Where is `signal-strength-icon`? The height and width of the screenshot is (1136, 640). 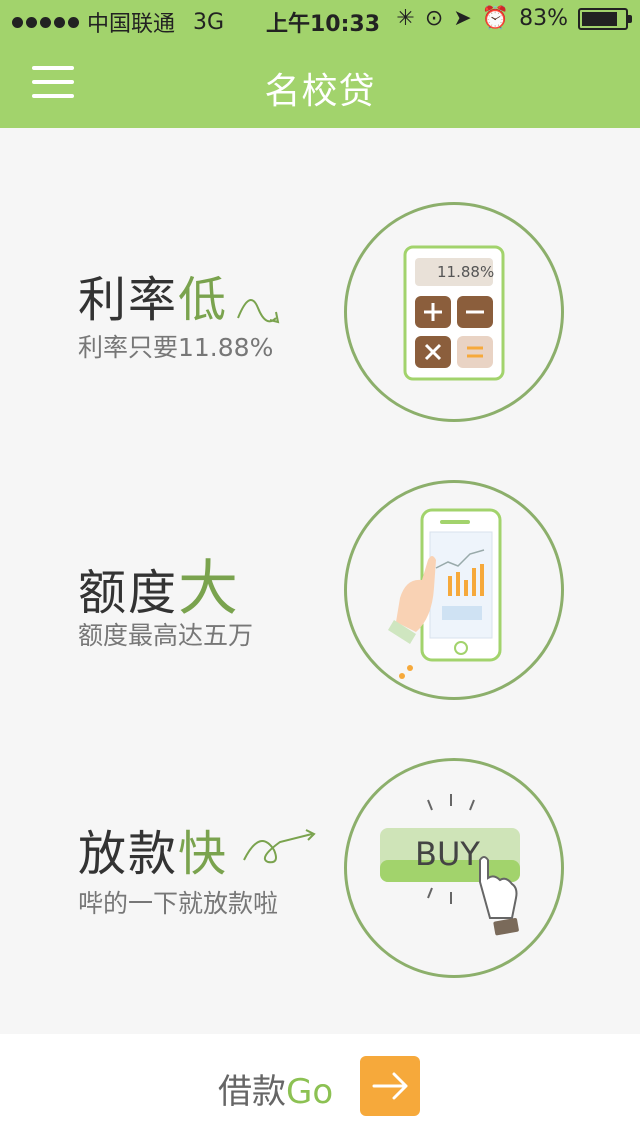
signal-strength-icon is located at coordinates (45, 22).